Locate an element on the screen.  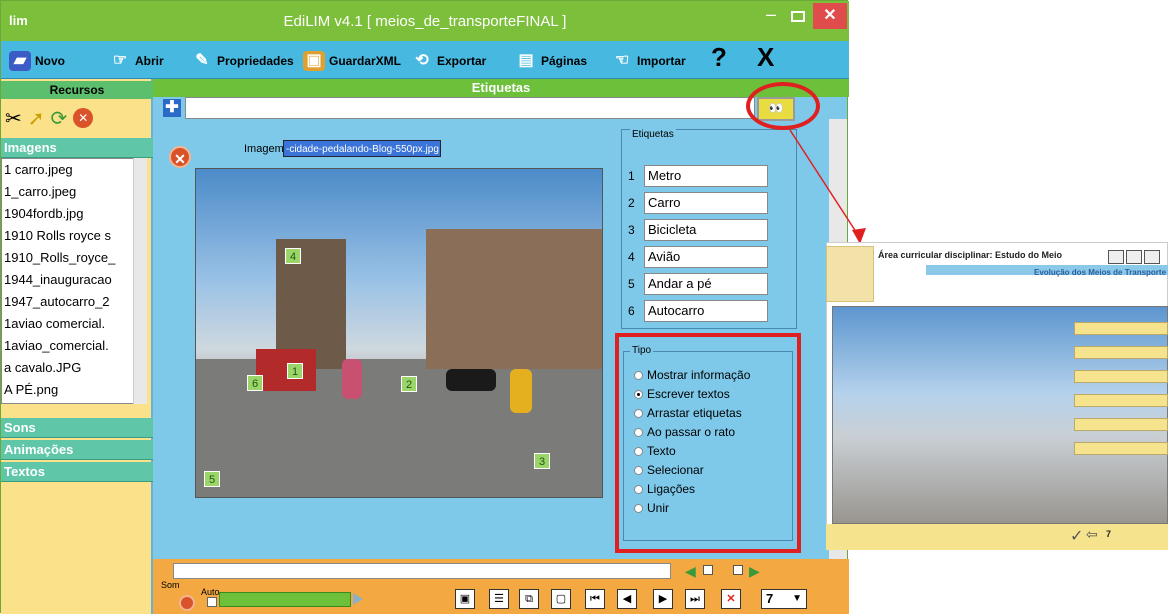
delete-page-icon: ✕ is located at coordinates (731, 599).